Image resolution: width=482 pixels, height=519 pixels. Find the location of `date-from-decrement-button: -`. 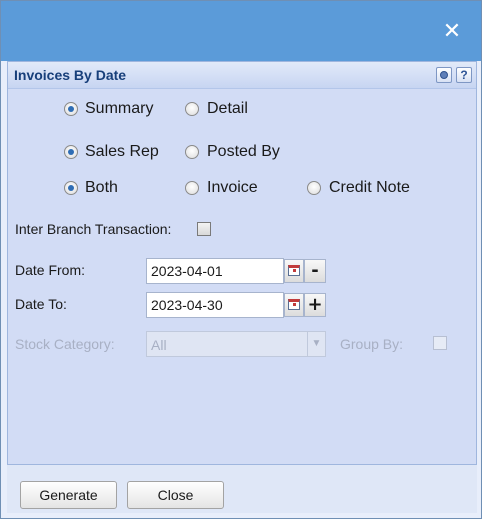

date-from-decrement-button: - is located at coordinates (315, 271).